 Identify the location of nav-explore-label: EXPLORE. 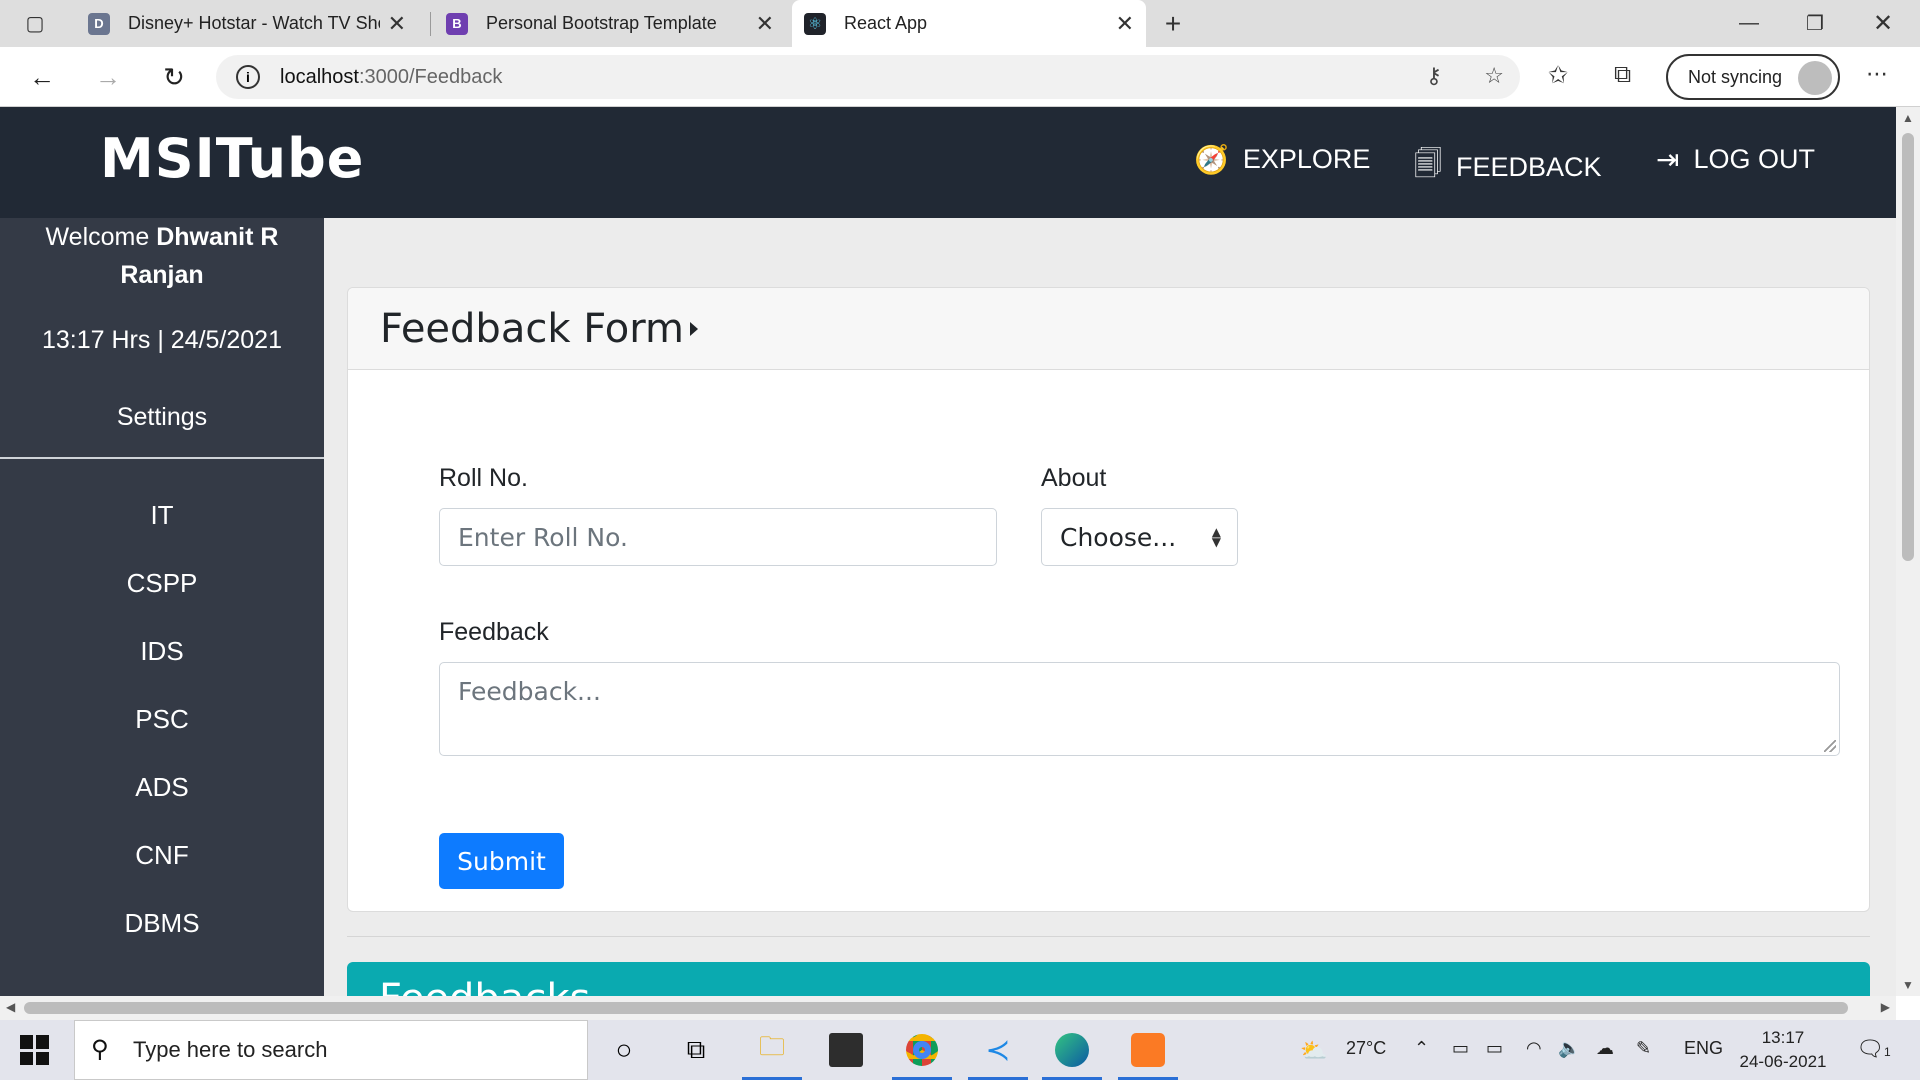
(1306, 159).